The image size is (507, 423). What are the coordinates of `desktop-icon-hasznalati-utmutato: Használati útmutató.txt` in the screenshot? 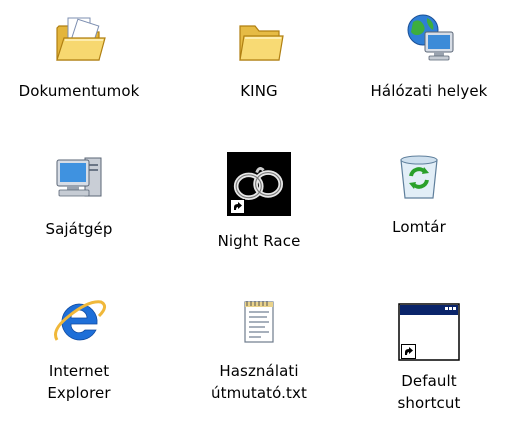 It's located at (259, 349).